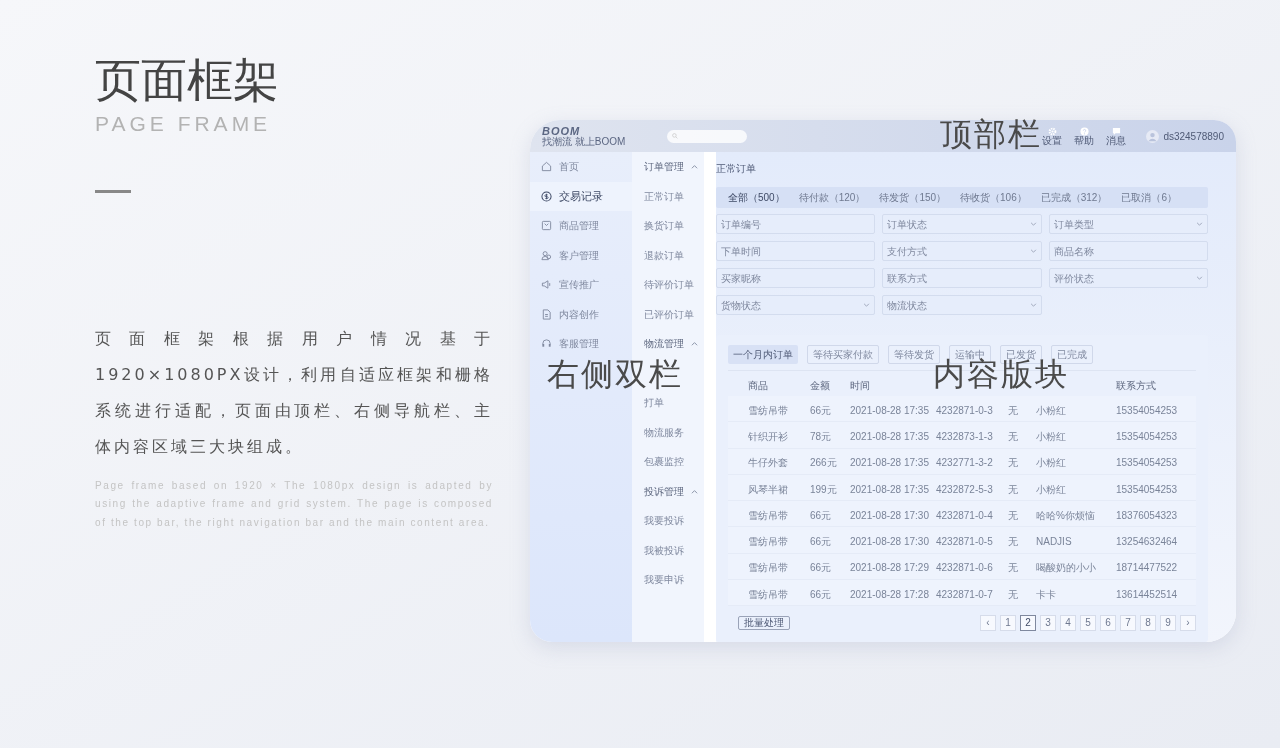  What do you see at coordinates (993, 197) in the screenshot?
I see `status-tab: 待收货（106）` at bounding box center [993, 197].